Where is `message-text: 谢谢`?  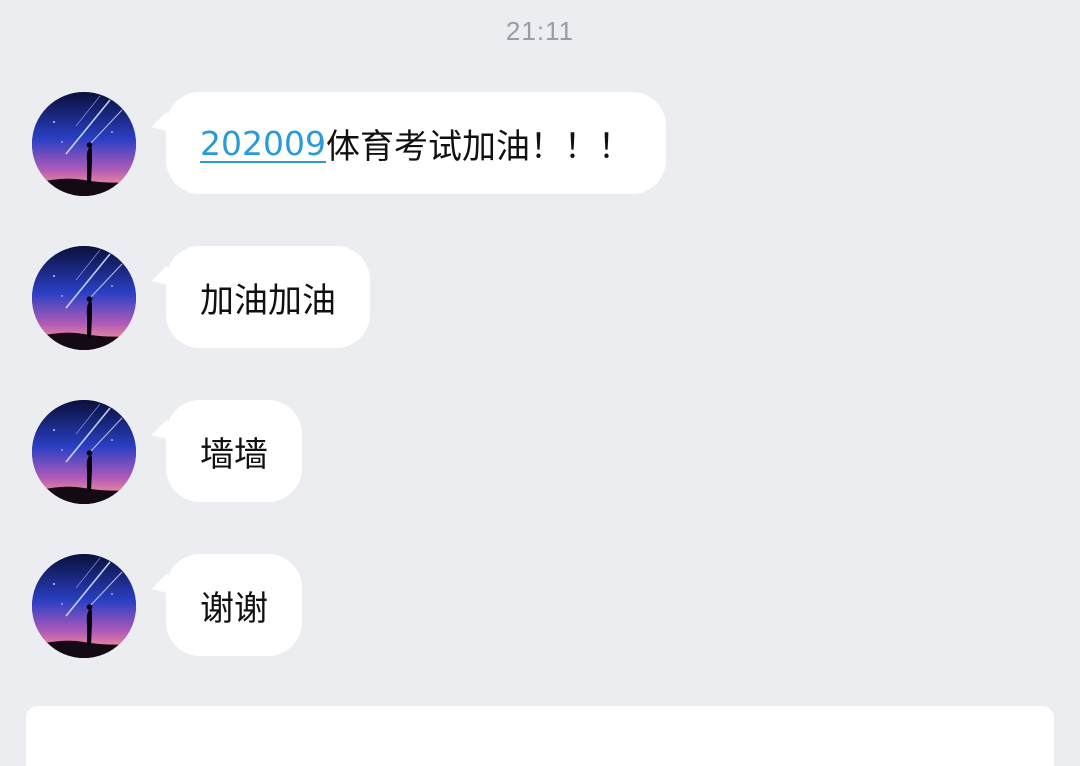 message-text: 谢谢 is located at coordinates (234, 608).